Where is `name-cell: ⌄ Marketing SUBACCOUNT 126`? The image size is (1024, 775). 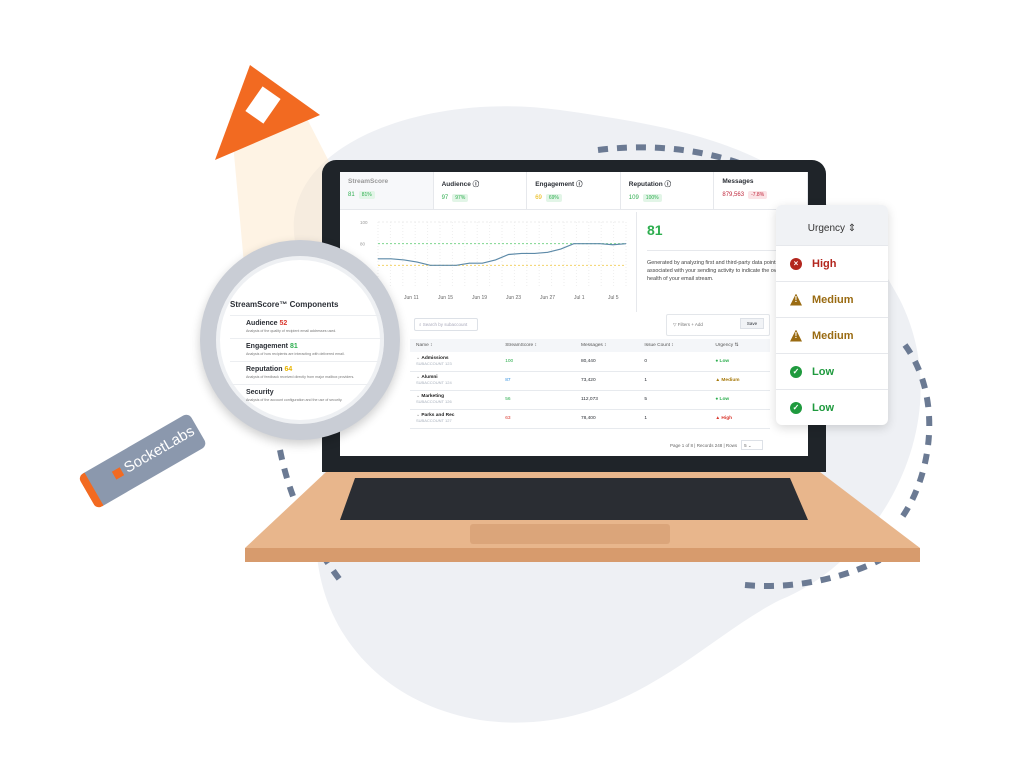
name-cell: ⌄ Marketing SUBACCOUNT 126 is located at coordinates (455, 400).